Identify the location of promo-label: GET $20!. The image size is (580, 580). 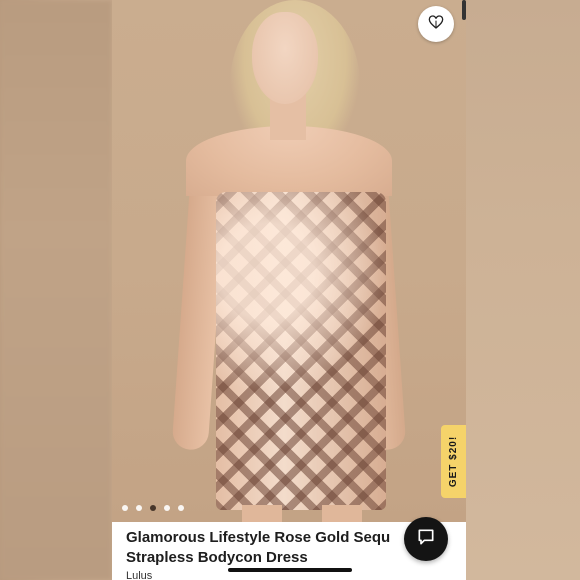
(454, 461).